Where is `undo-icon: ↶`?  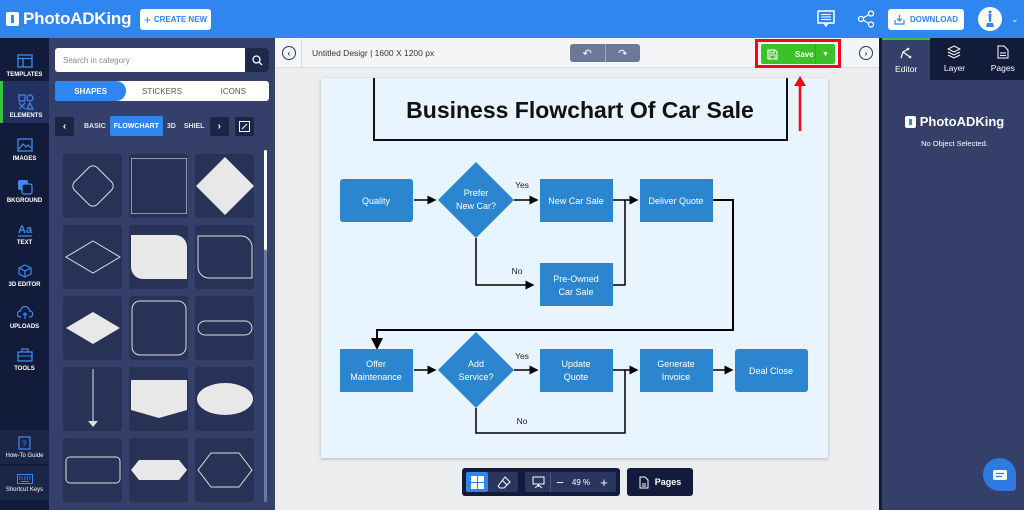 undo-icon: ↶ is located at coordinates (587, 53).